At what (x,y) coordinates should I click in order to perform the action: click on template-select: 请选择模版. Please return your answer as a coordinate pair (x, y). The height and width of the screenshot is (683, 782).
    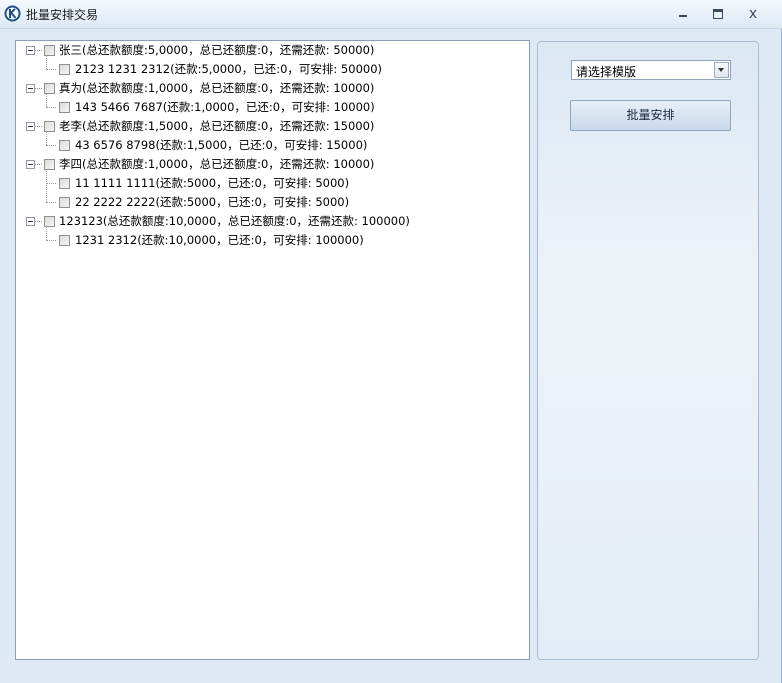
    Looking at the image, I should click on (651, 70).